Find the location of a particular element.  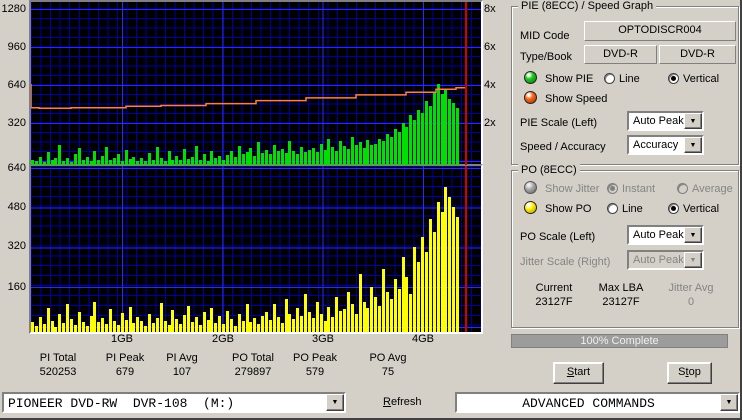

scan-end-marker is located at coordinates (466, 83).